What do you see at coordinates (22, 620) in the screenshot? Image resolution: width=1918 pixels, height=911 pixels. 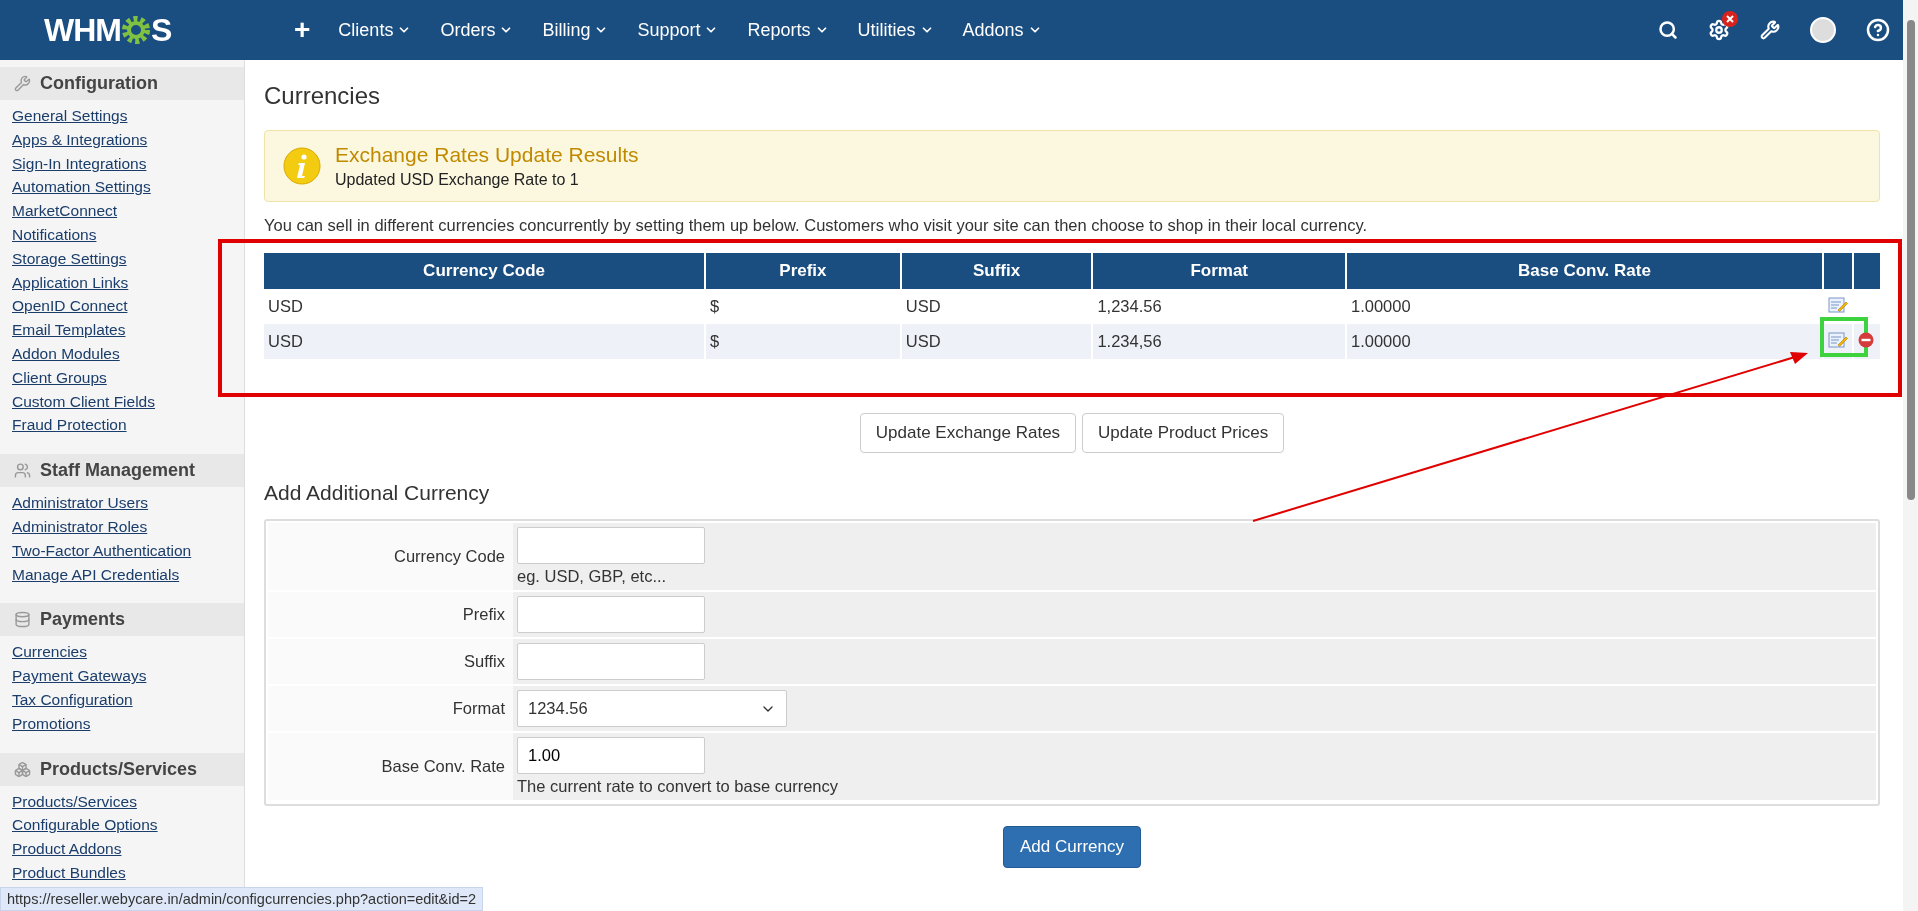 I see `coins-icon` at bounding box center [22, 620].